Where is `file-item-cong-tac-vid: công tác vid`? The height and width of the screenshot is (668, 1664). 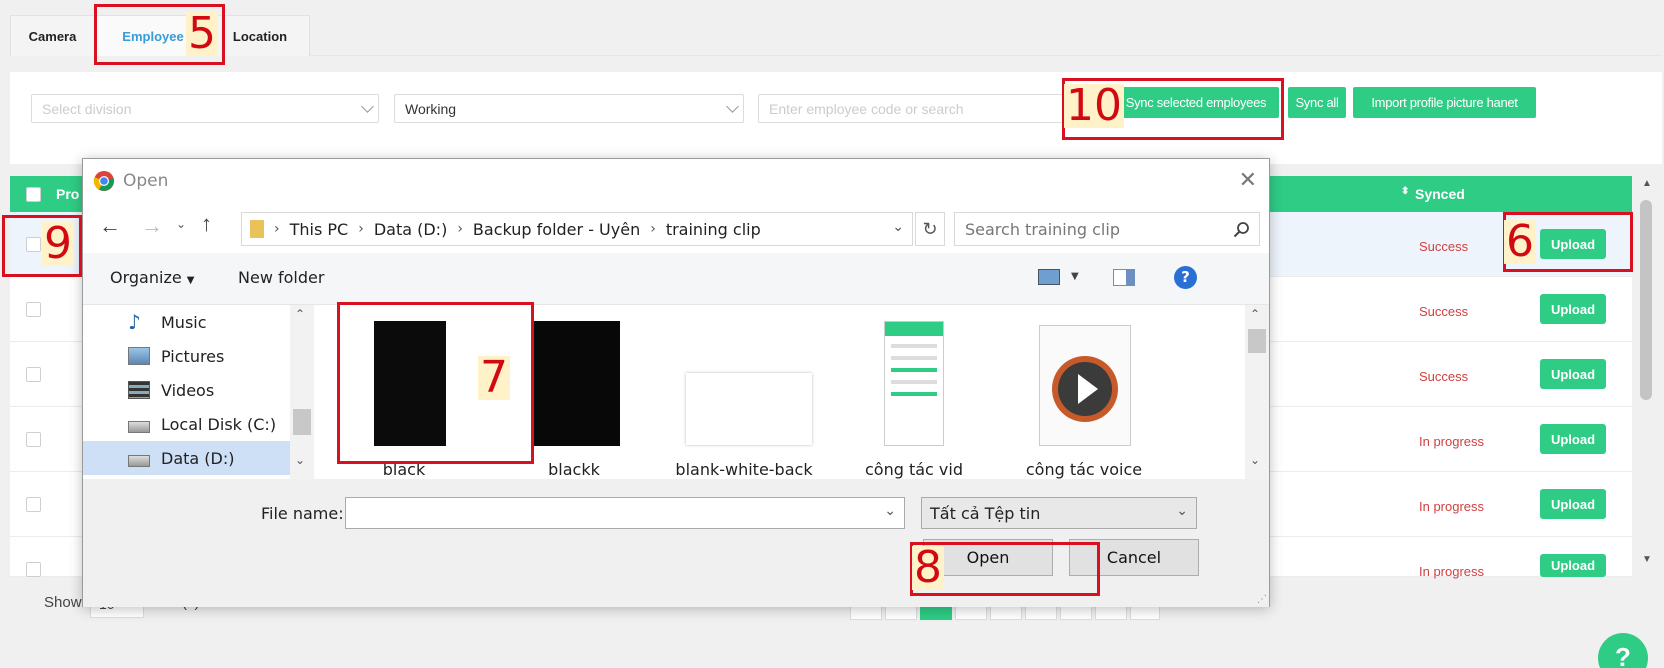
file-item-cong-tac-vid: công tác vid is located at coordinates (914, 392).